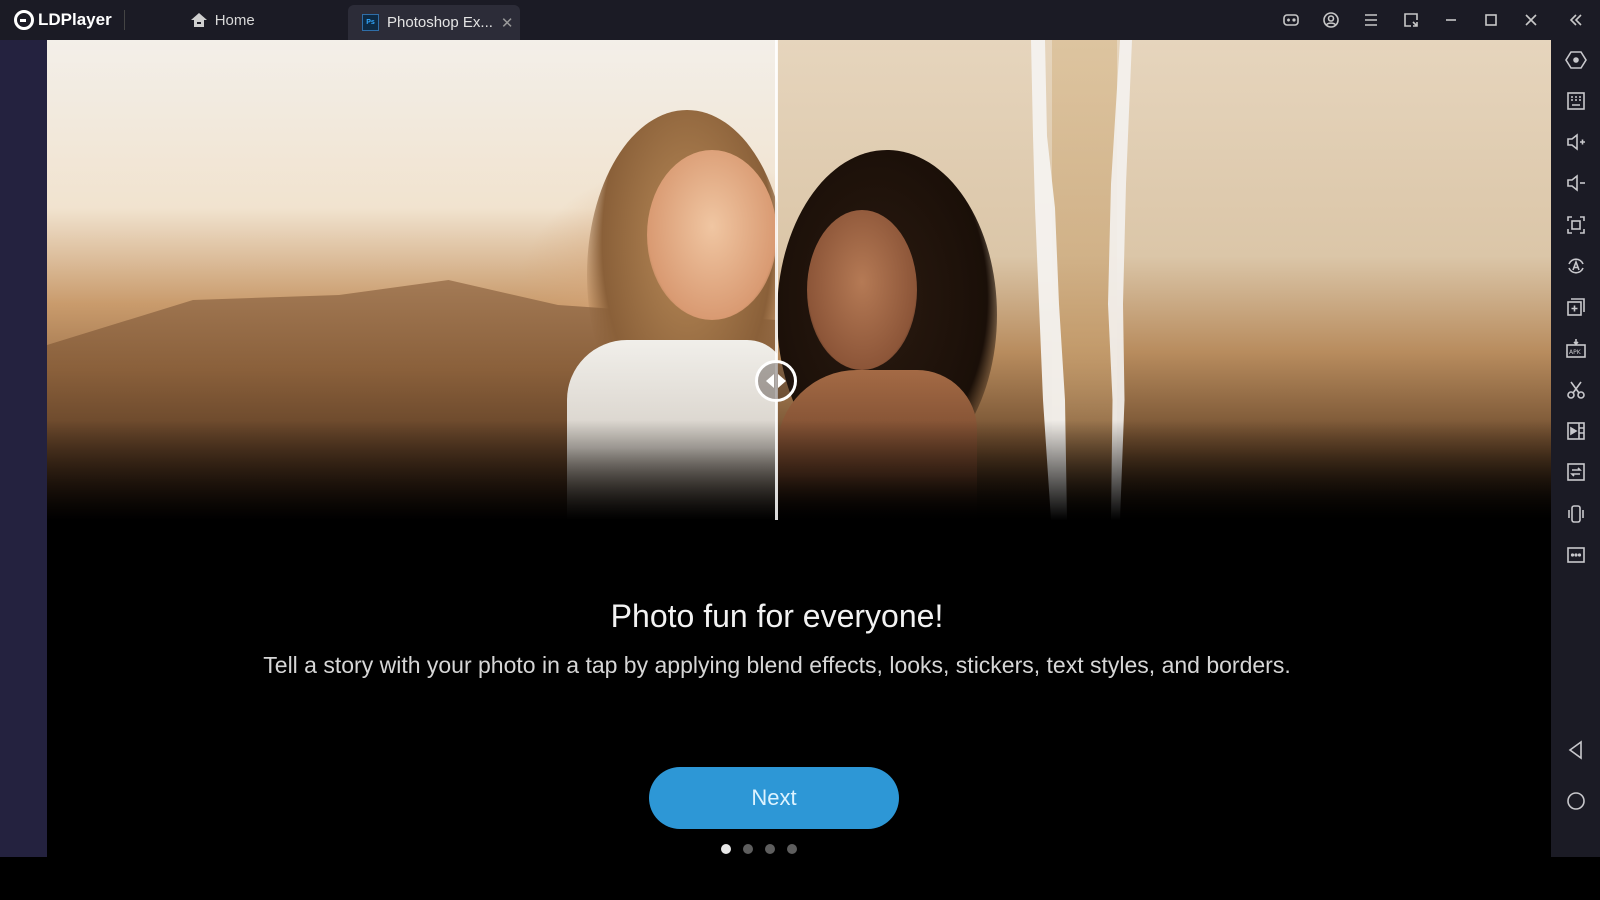 The width and height of the screenshot is (1600, 900). I want to click on minimize-button, so click(1451, 20).